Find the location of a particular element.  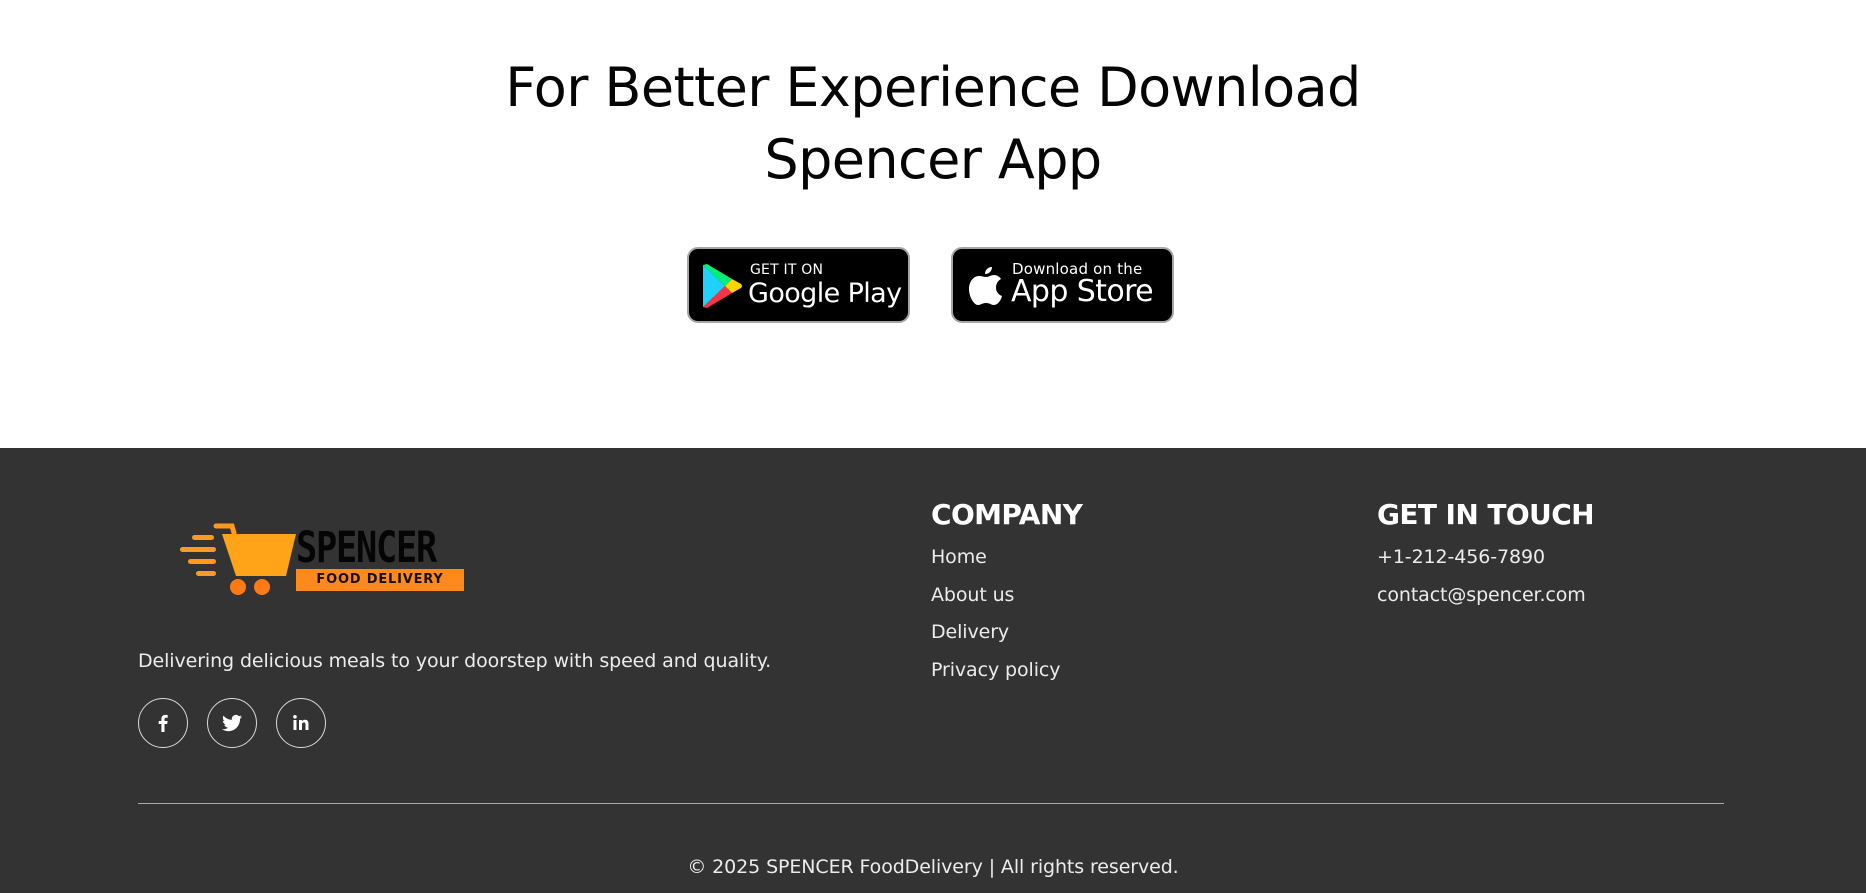

footer-divider is located at coordinates (931, 803).